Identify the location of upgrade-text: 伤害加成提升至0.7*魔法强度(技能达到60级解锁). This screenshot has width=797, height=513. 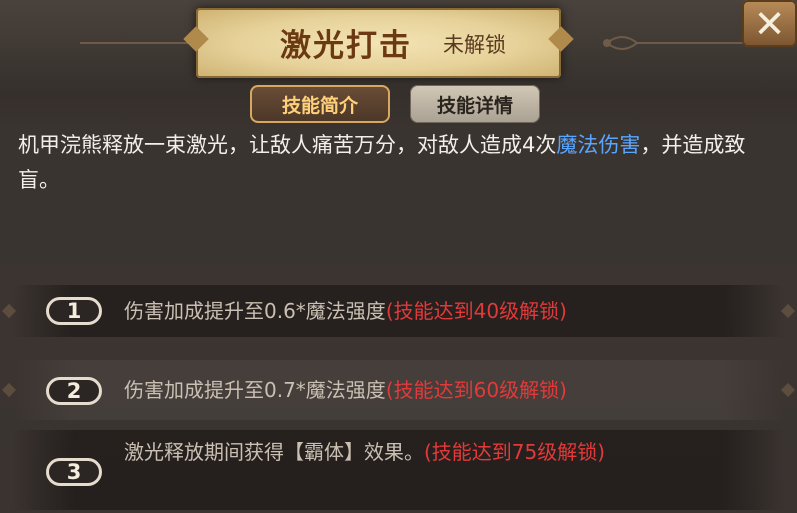
(449, 390).